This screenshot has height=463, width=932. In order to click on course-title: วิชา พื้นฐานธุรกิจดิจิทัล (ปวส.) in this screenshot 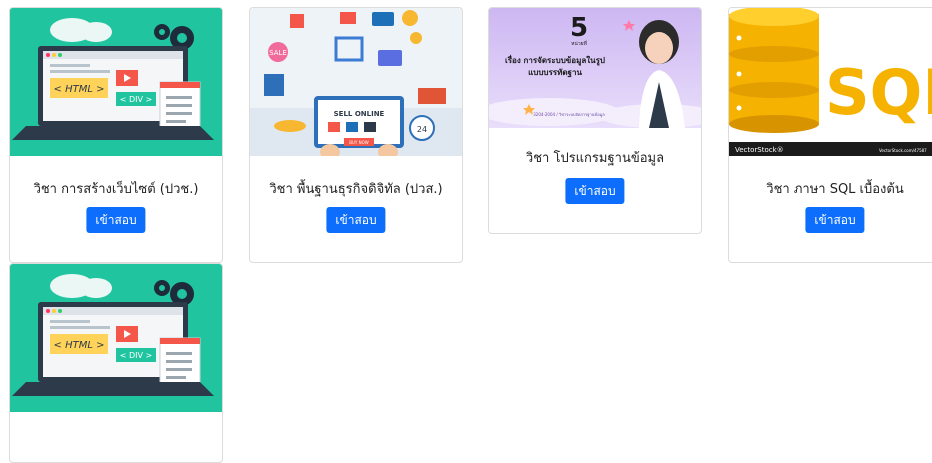, I will do `click(356, 189)`.